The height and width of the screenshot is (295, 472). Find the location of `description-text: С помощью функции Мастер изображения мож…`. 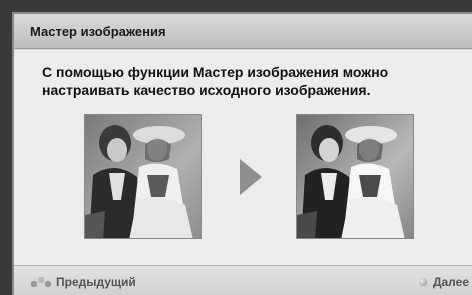

description-text: С помощью функции Мастер изображения мож… is located at coordinates (215, 81).